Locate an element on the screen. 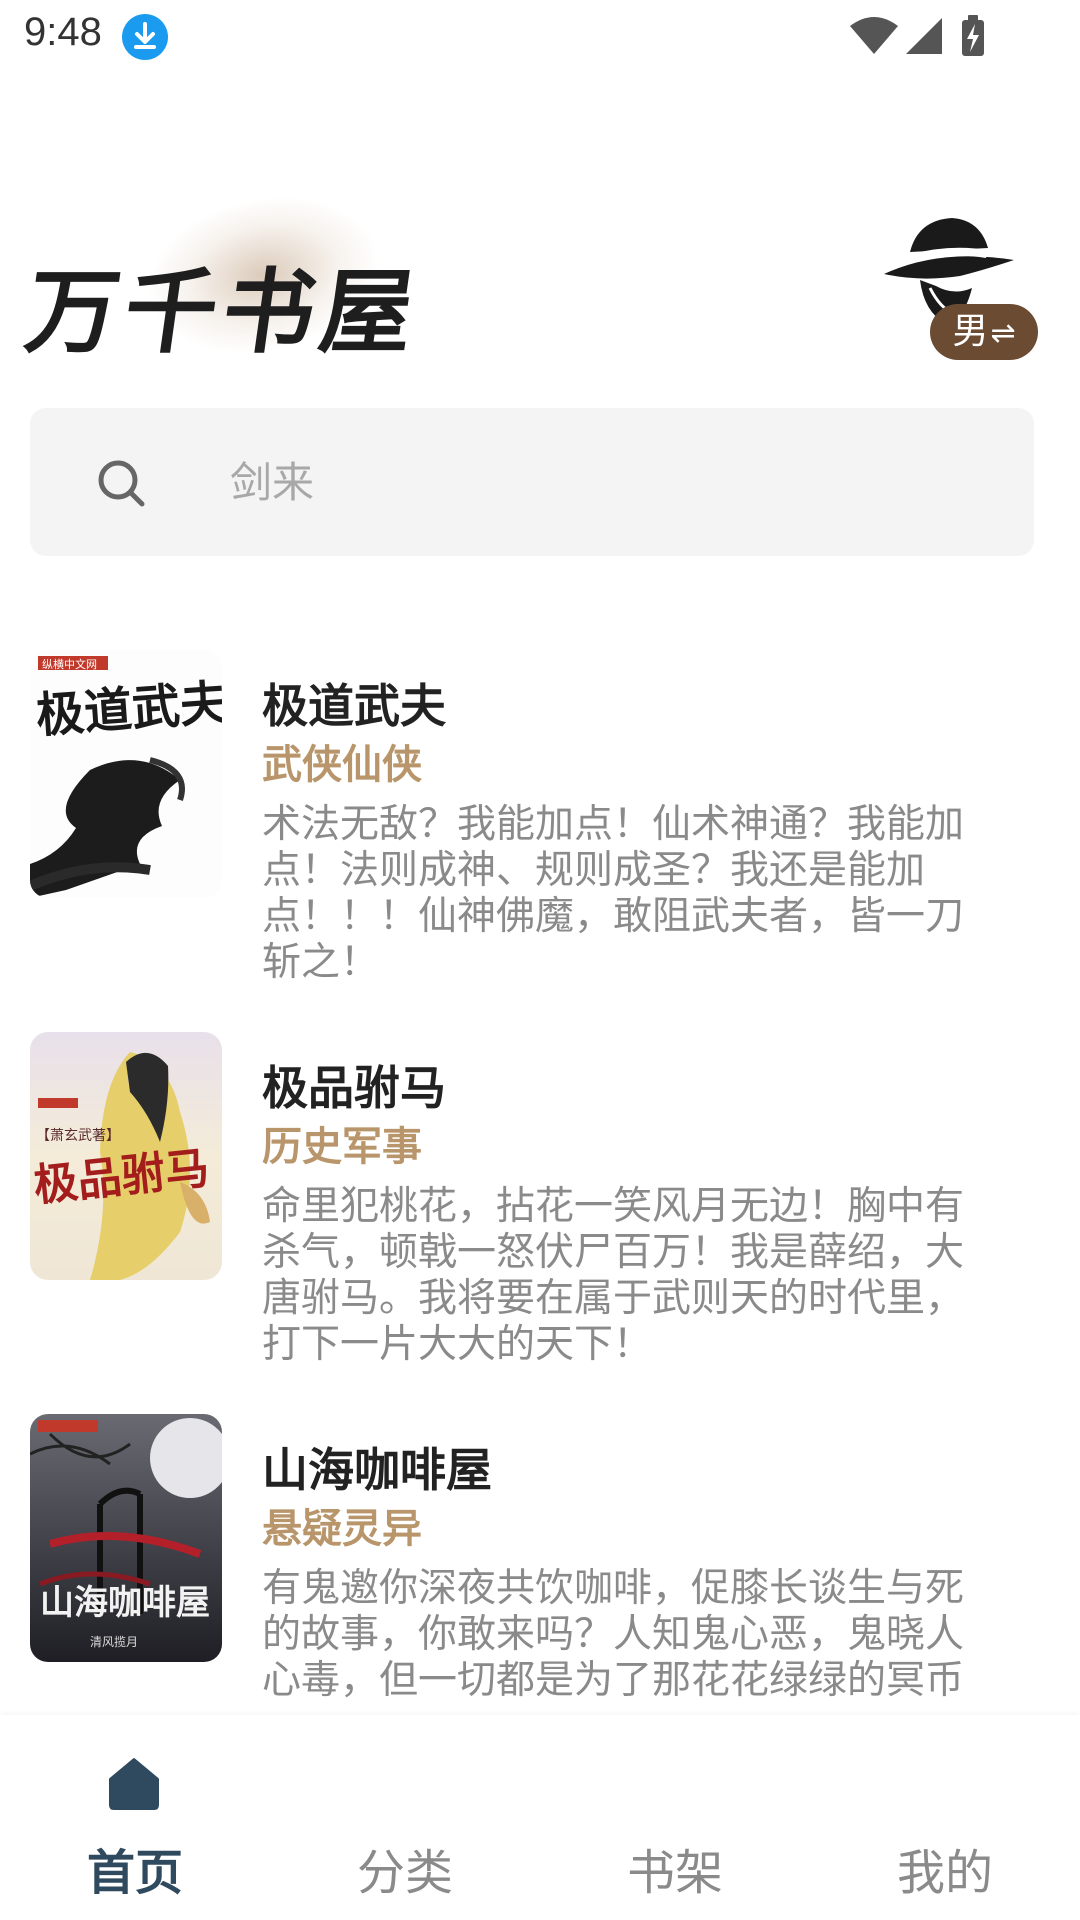 The image size is (1080, 1920). nav-item-profile: 我的 is located at coordinates (945, 1817).